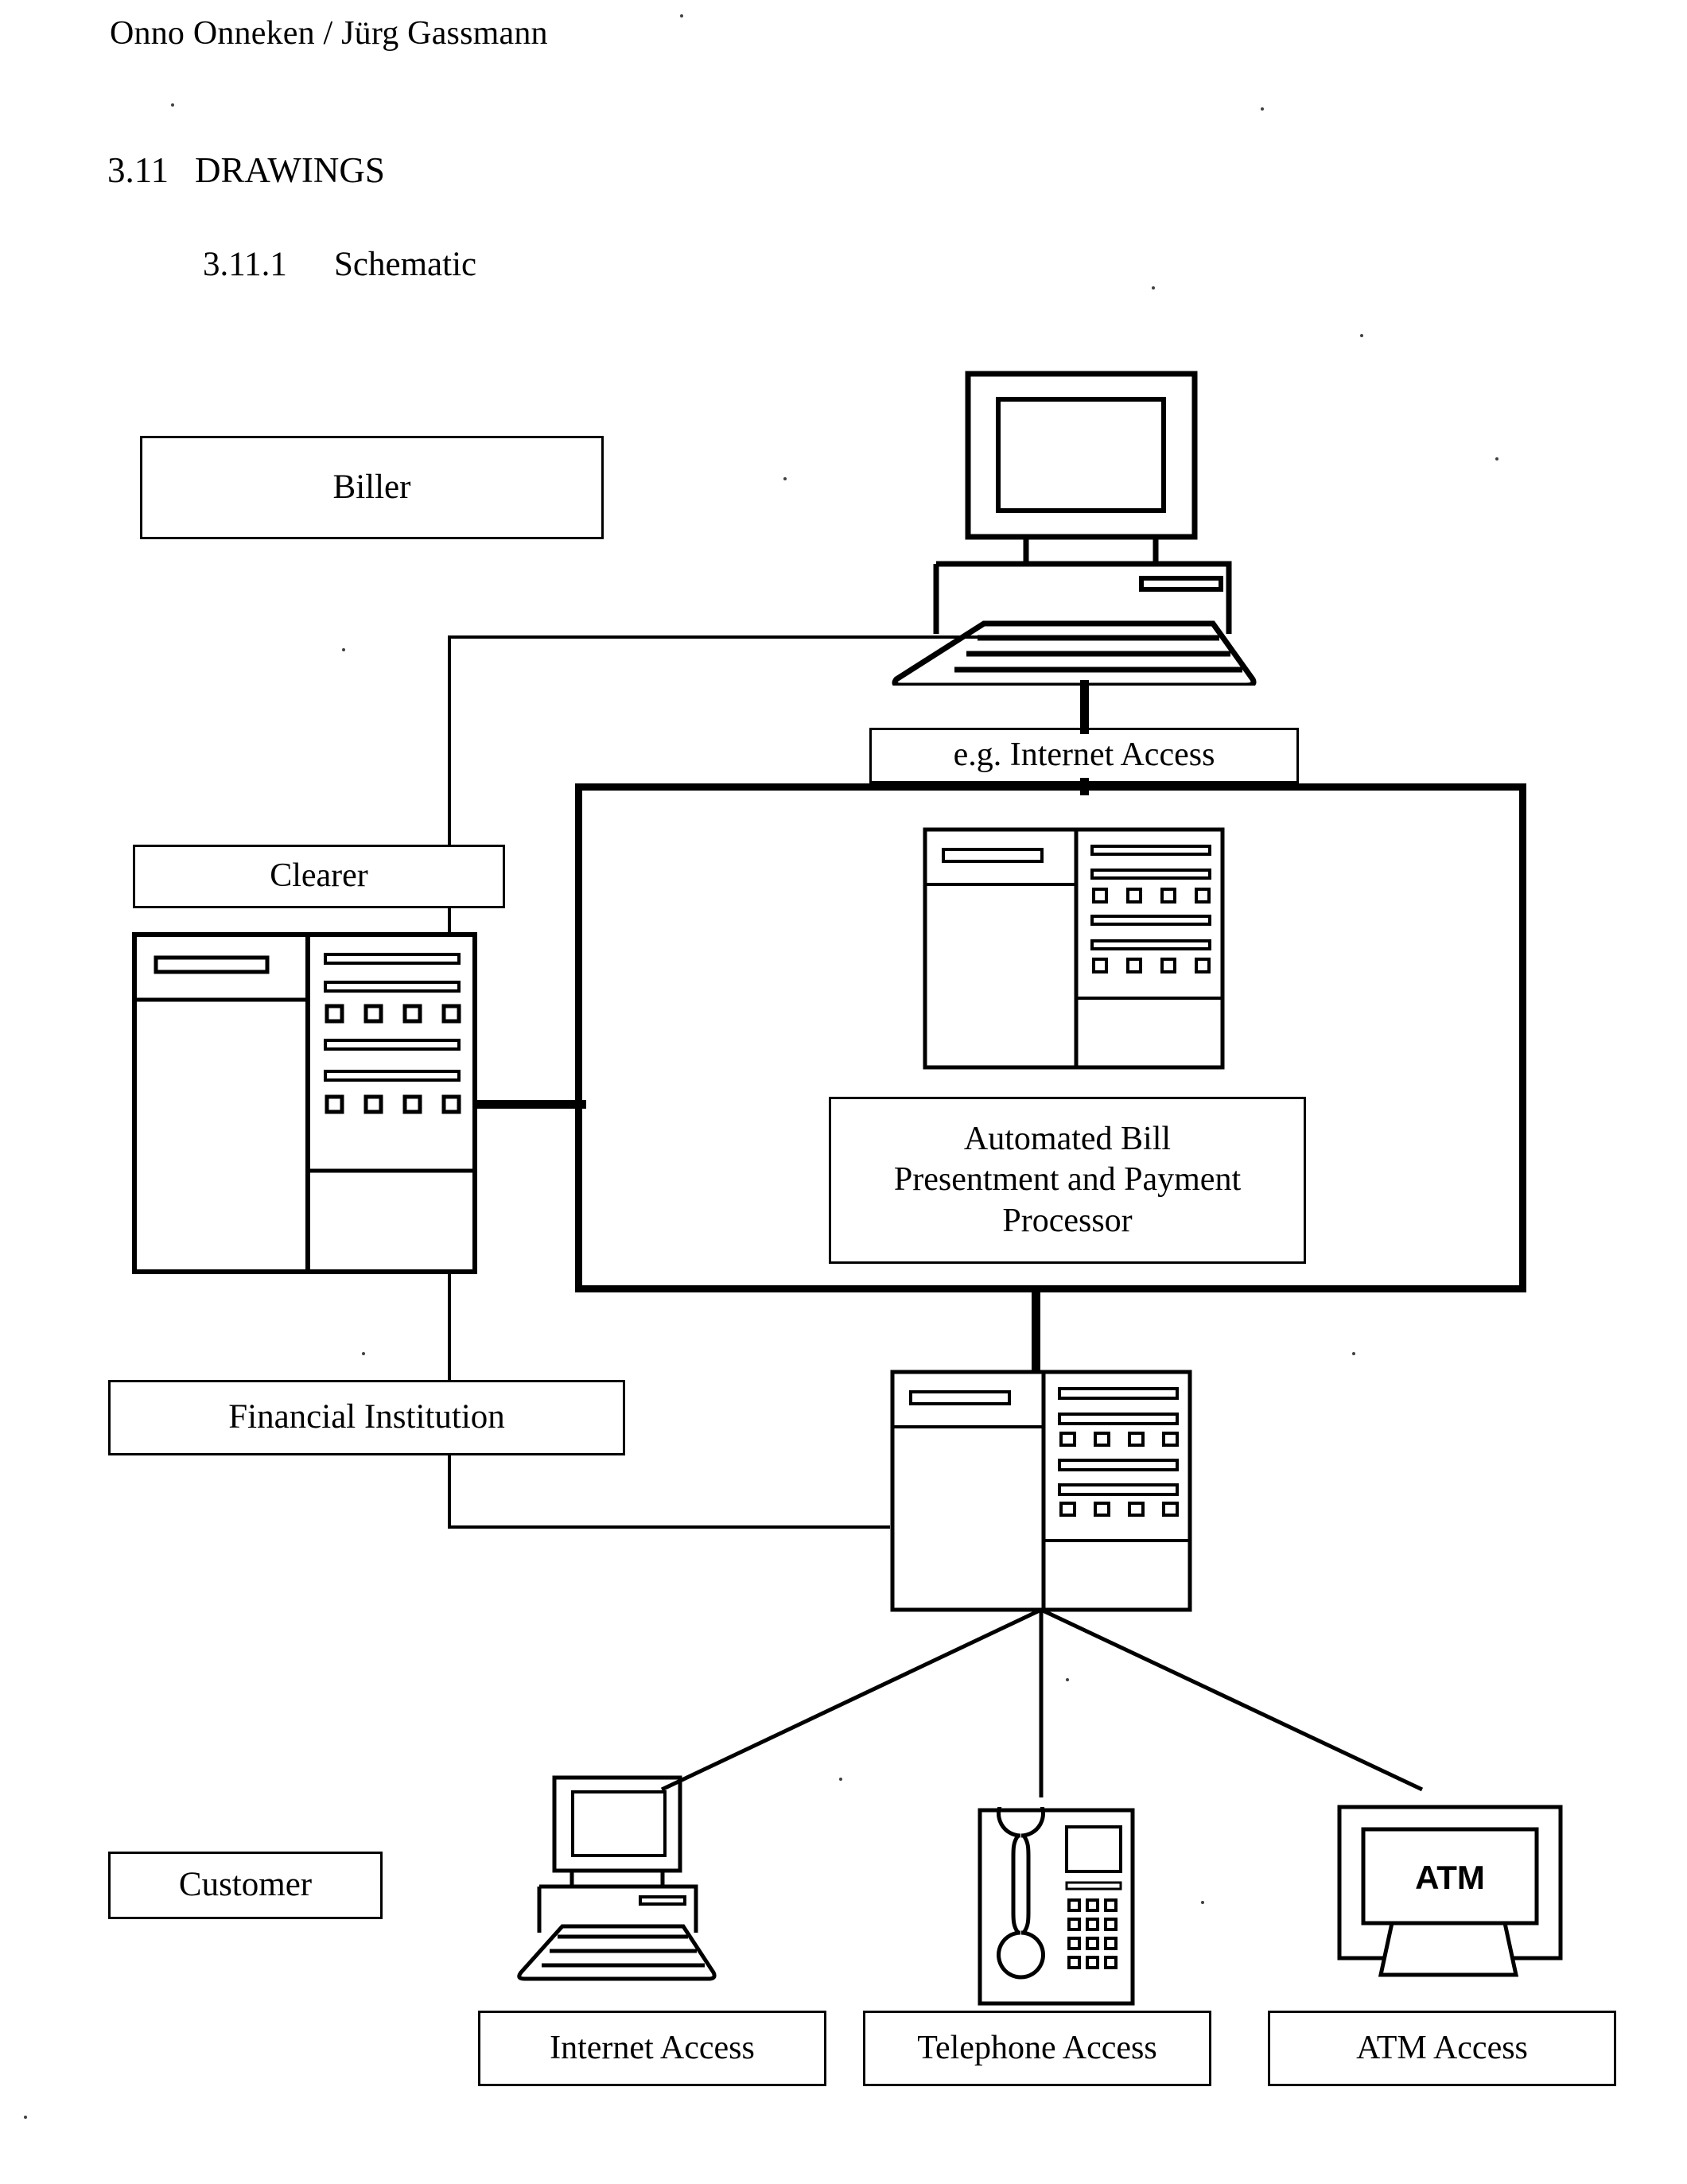 This screenshot has width=1687, height=2184. Describe the element at coordinates (1036, 1329) in the screenshot. I see `connector-frame-to-customer-server` at that location.